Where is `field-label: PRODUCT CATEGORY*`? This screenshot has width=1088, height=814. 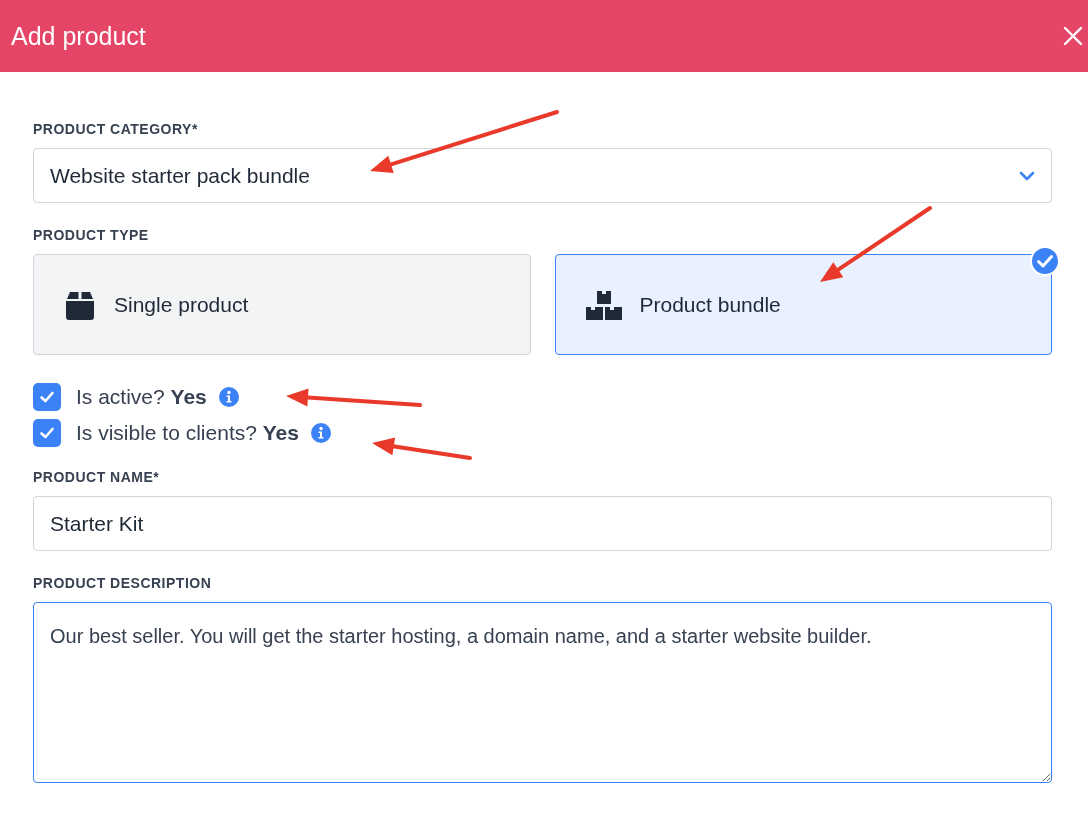
field-label: PRODUCT CATEGORY* is located at coordinates (116, 129).